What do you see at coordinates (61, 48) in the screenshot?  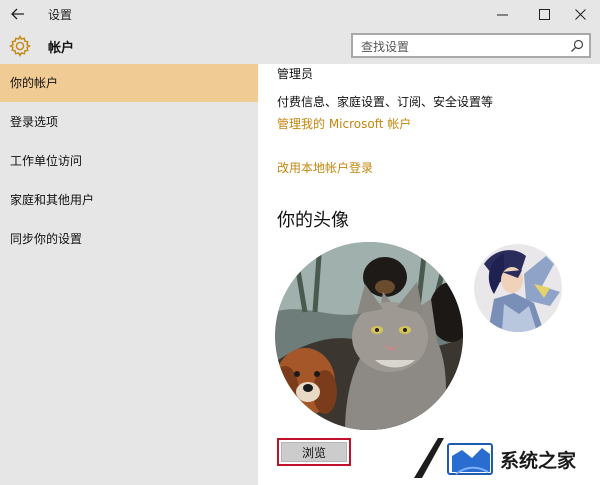 I see `page-title: 帐户` at bounding box center [61, 48].